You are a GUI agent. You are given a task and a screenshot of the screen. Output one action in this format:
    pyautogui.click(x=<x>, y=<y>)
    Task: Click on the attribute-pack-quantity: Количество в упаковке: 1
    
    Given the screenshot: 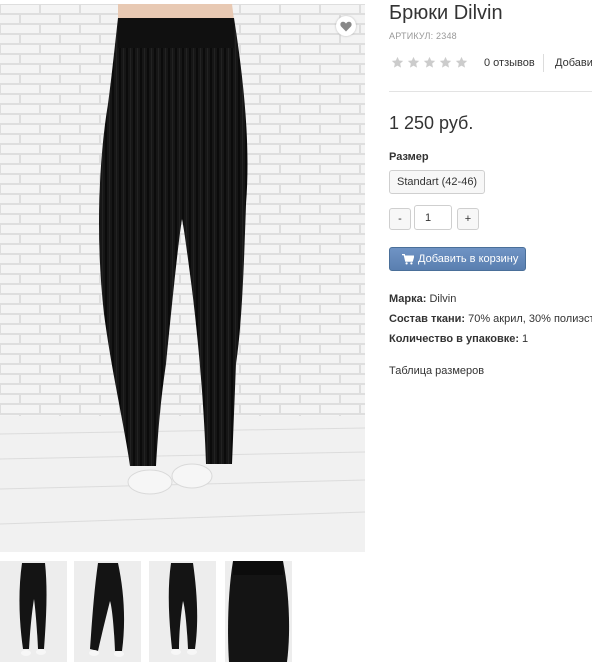 What is the action you would take?
    pyautogui.click(x=490, y=343)
    